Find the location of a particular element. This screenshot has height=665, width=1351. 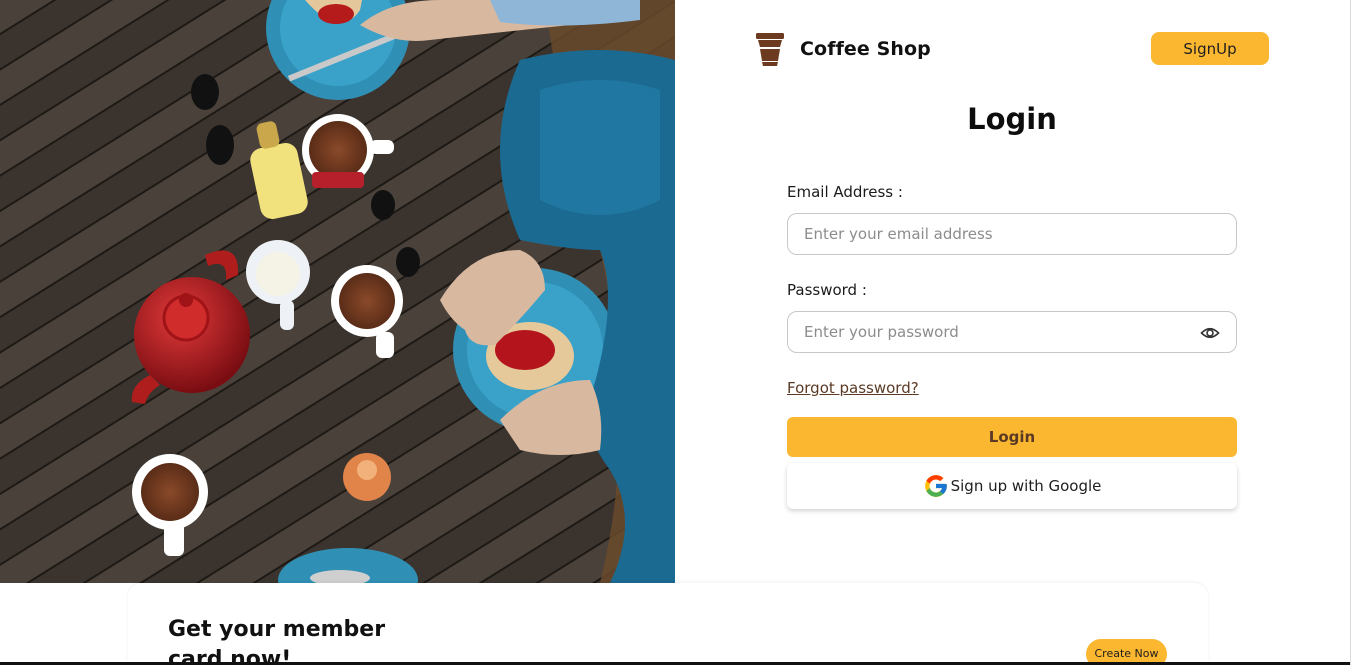

email-input is located at coordinates (1012, 234).